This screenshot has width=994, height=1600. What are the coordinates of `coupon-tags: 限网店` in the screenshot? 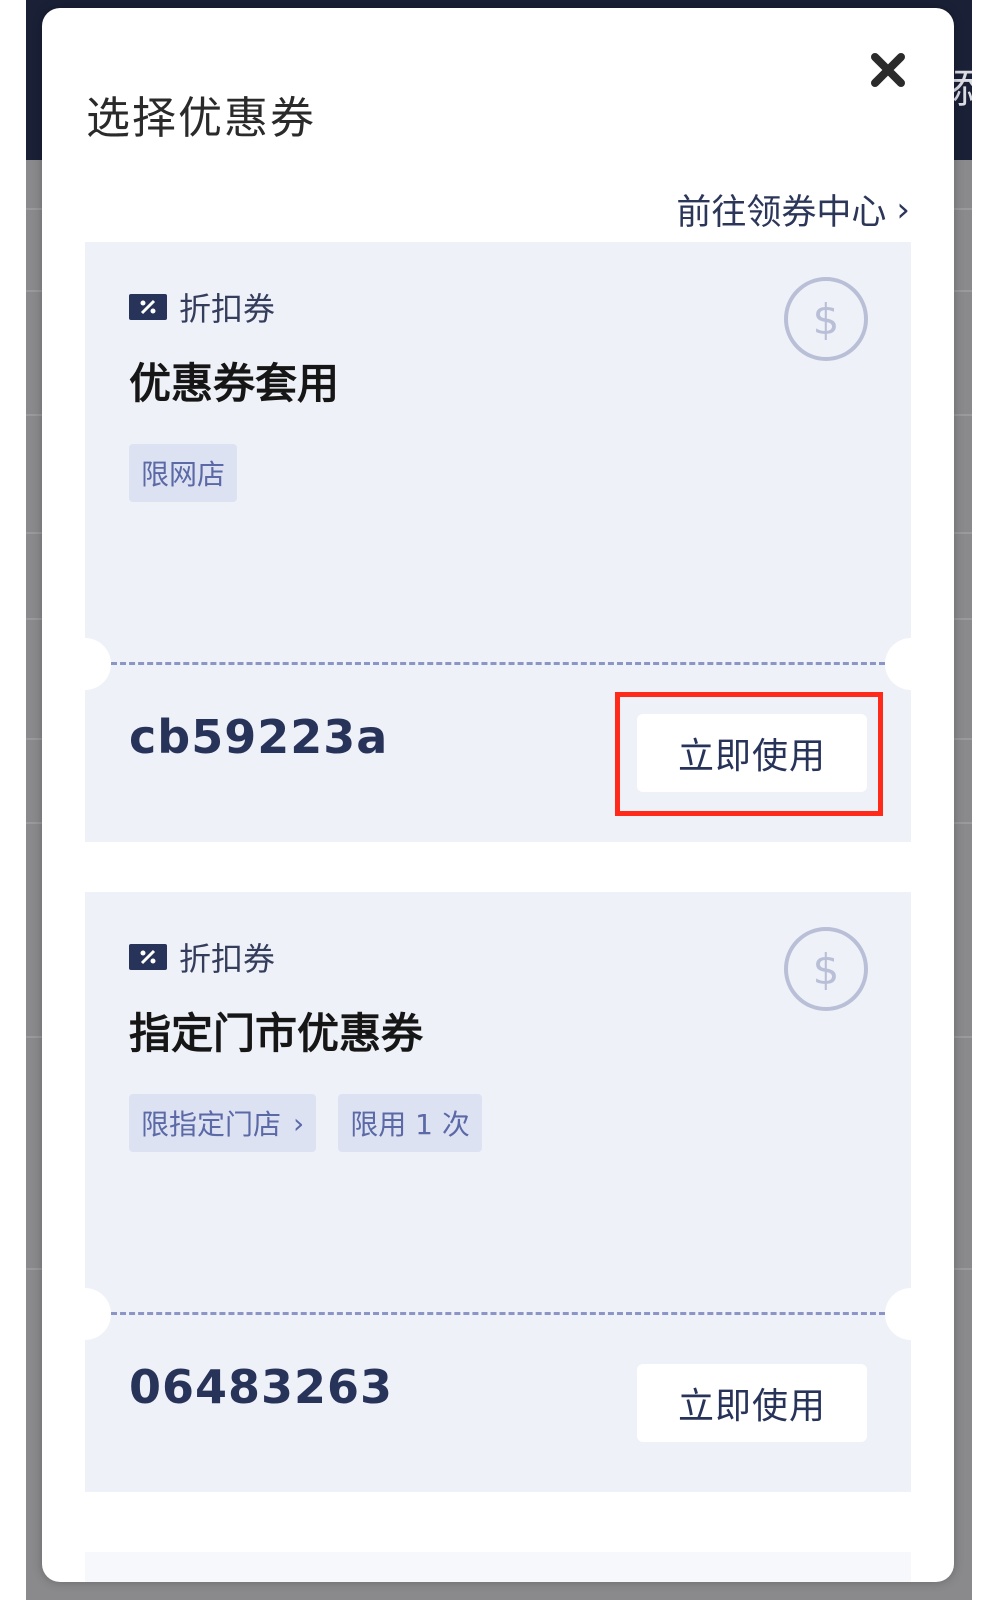 It's located at (183, 473).